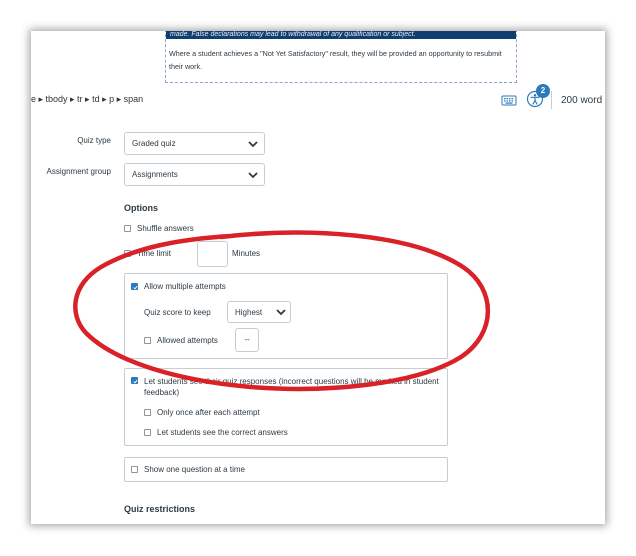 This screenshot has height=556, width=636. I want to click on one-question-label: Show one question at a time, so click(194, 469).